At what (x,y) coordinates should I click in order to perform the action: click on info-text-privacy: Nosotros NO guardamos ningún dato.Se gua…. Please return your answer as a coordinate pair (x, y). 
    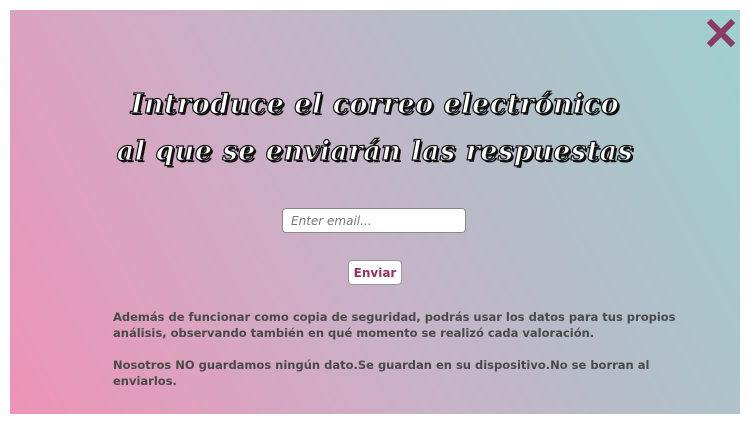
    Looking at the image, I should click on (381, 373).